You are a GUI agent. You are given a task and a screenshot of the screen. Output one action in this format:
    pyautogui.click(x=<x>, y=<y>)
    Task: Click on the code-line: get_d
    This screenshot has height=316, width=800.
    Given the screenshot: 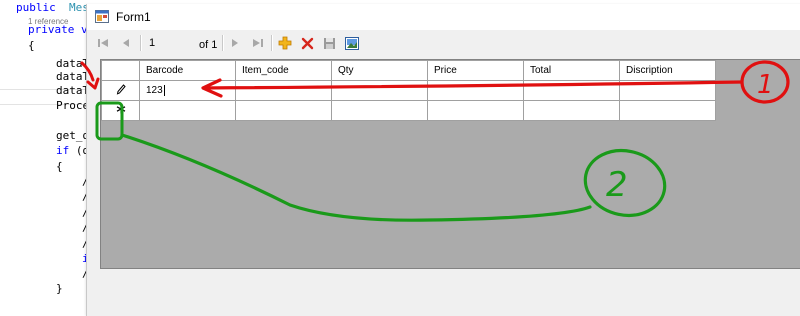 What is the action you would take?
    pyautogui.click(x=72, y=135)
    